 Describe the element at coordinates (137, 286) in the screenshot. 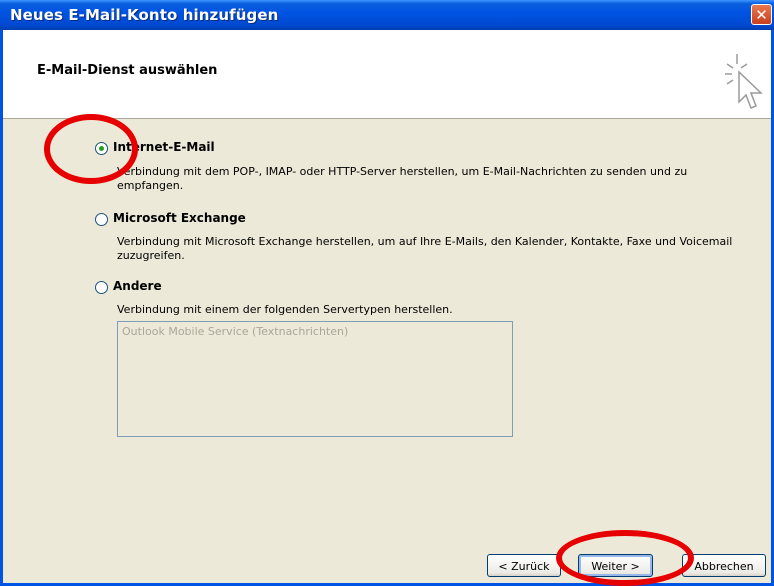

I see `option-andere-label: Andere` at that location.